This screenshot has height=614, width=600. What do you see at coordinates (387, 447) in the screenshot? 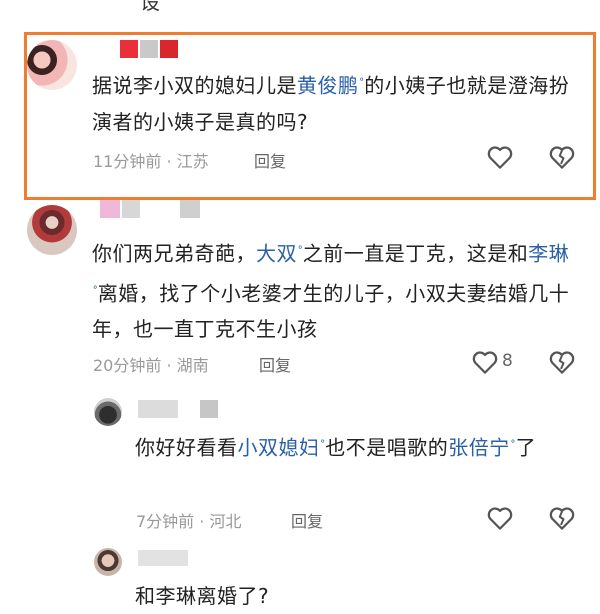
I see `comment-text-part: 也不是唱歌的` at bounding box center [387, 447].